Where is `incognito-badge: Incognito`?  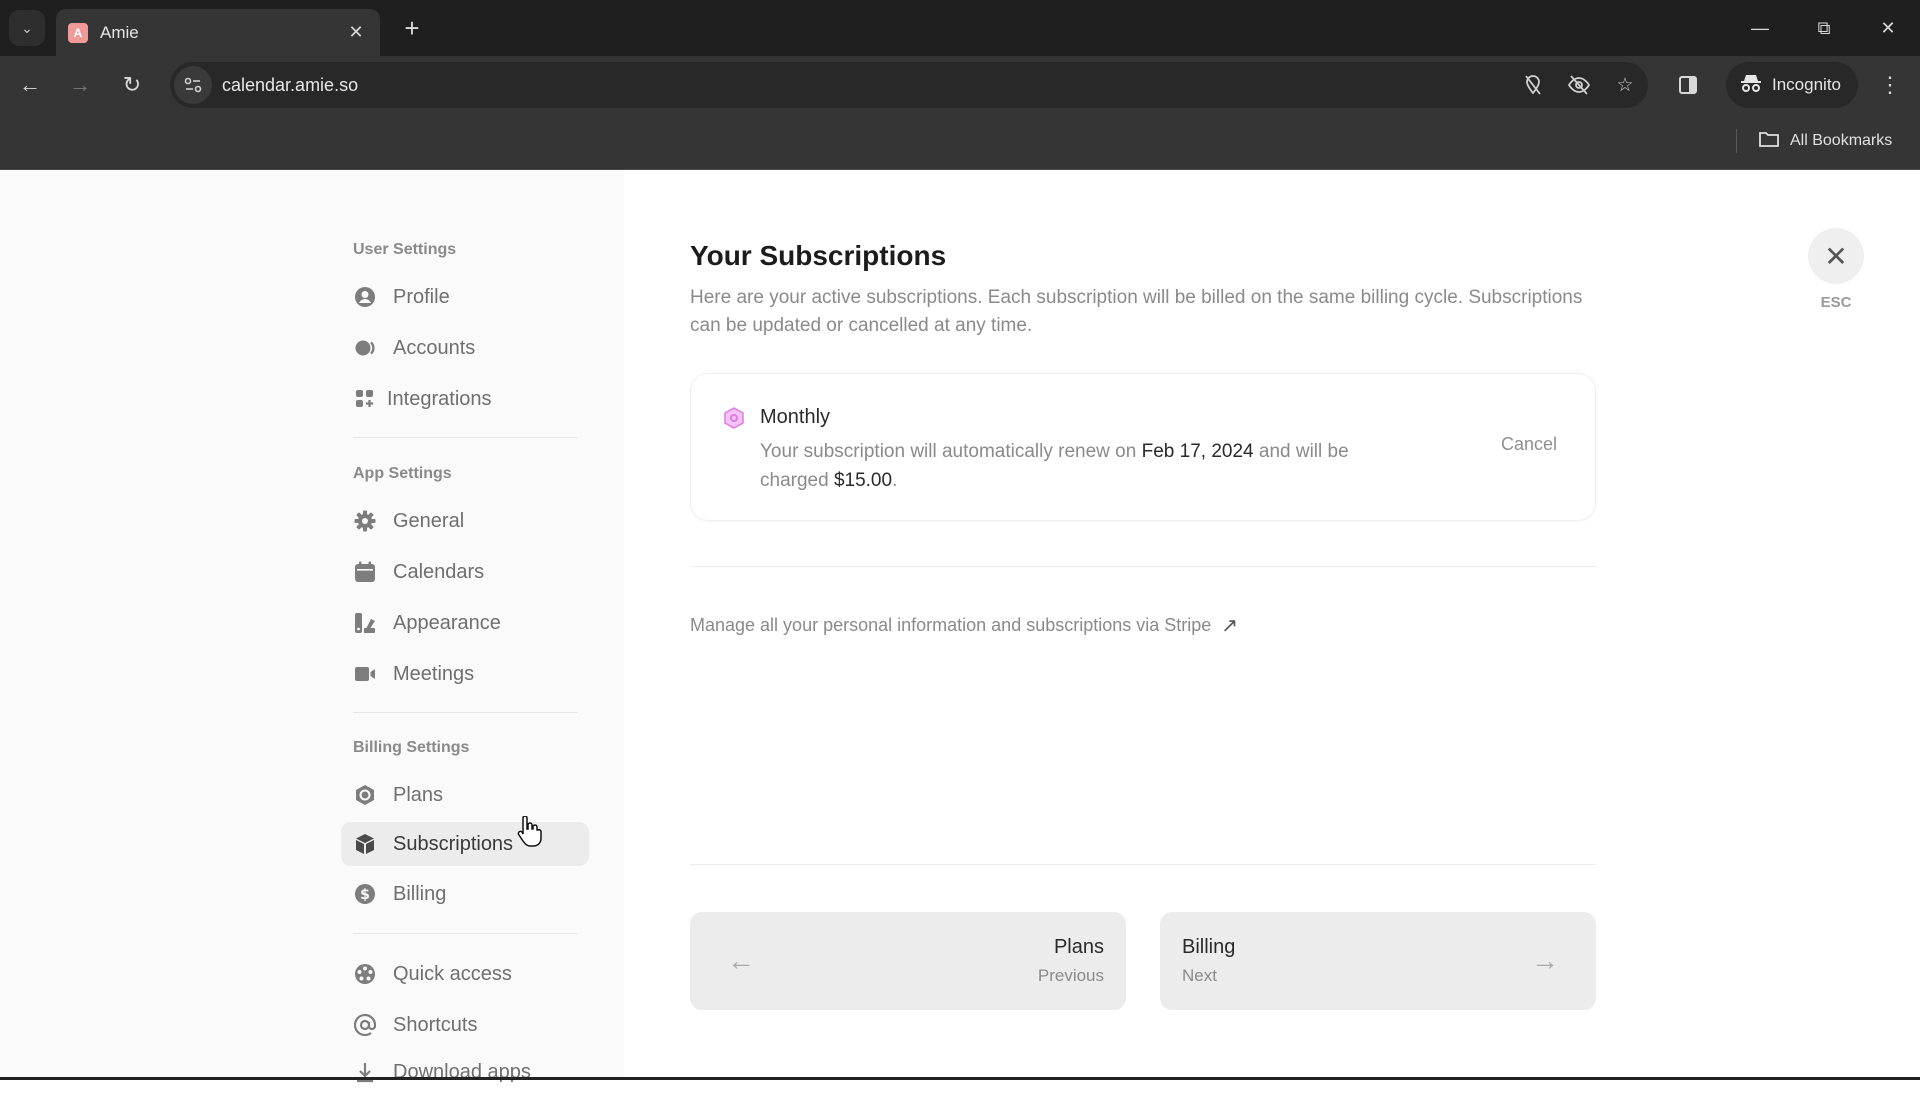 incognito-badge: Incognito is located at coordinates (1792, 85).